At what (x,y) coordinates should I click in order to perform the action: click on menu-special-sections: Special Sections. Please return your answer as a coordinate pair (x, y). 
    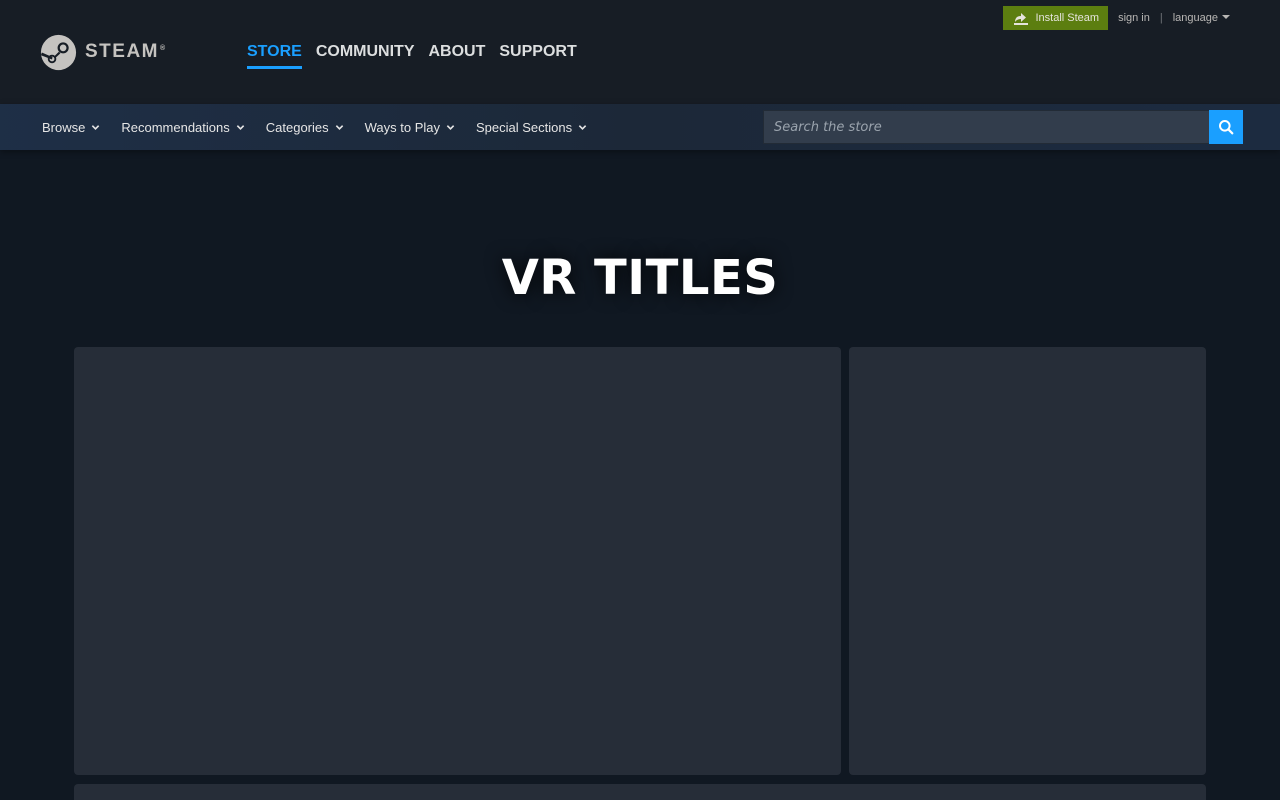
    Looking at the image, I should click on (531, 127).